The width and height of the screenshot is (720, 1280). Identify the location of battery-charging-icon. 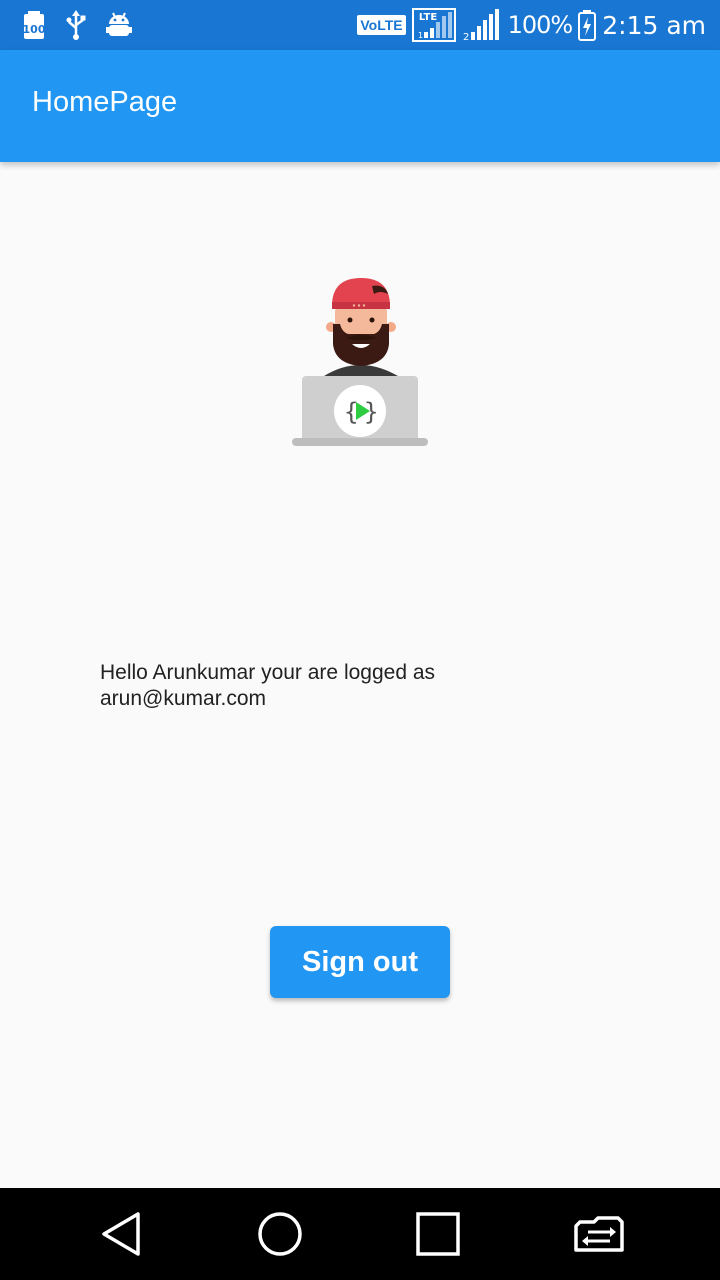
(587, 25).